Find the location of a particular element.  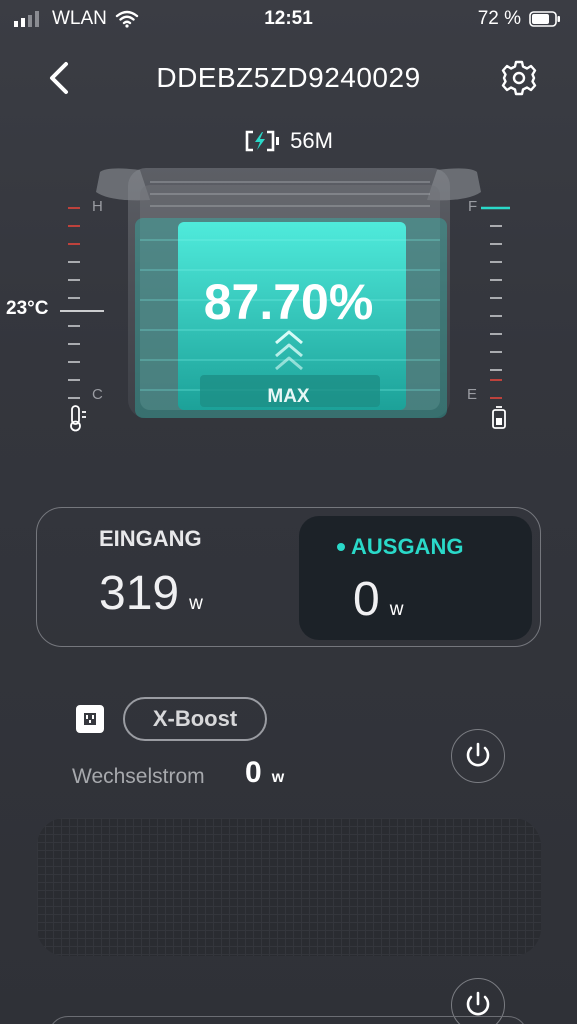

input-unit: w is located at coordinates (196, 603).